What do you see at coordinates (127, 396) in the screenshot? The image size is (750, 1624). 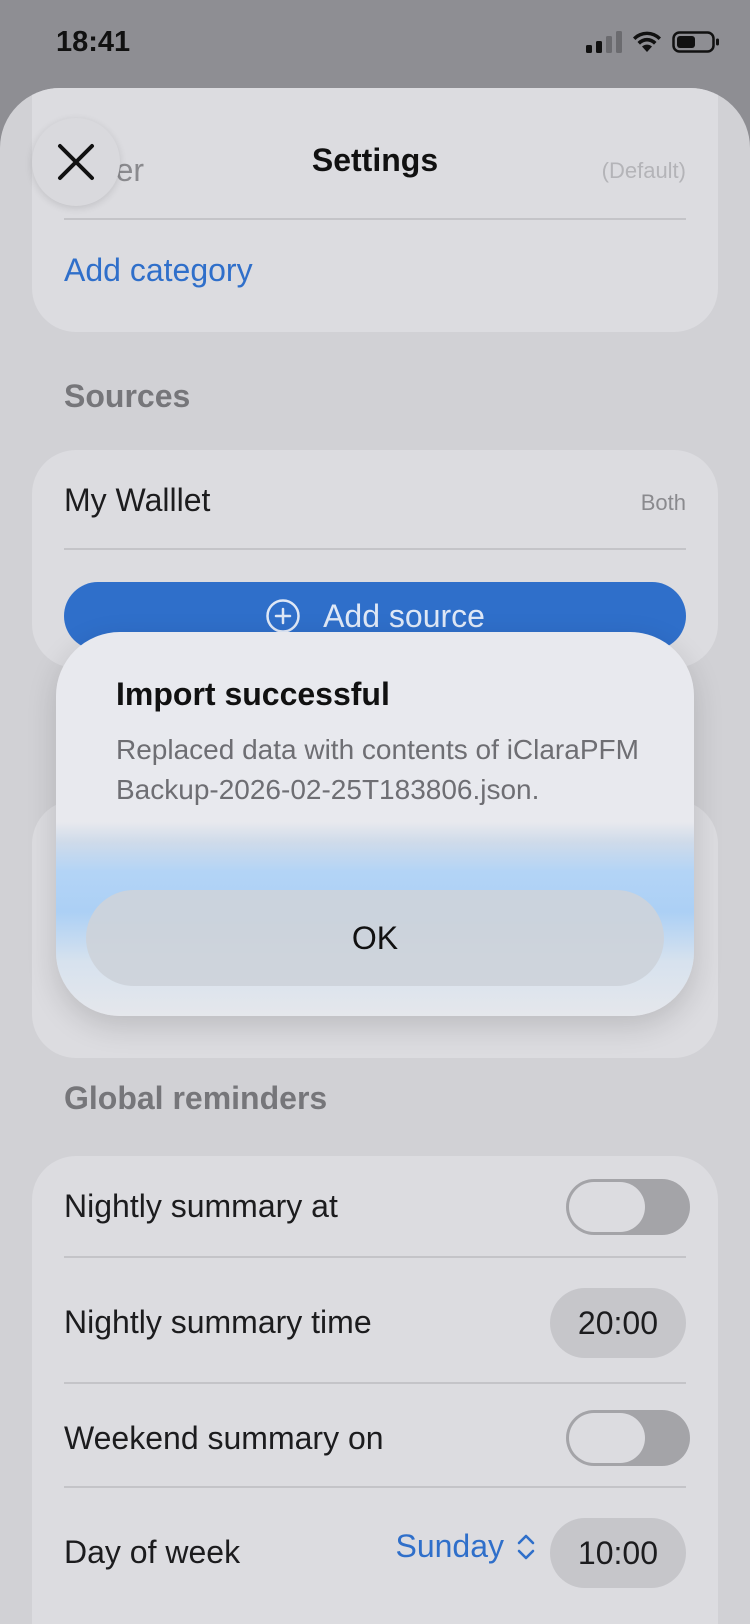 I see `sources-header: Sources` at bounding box center [127, 396].